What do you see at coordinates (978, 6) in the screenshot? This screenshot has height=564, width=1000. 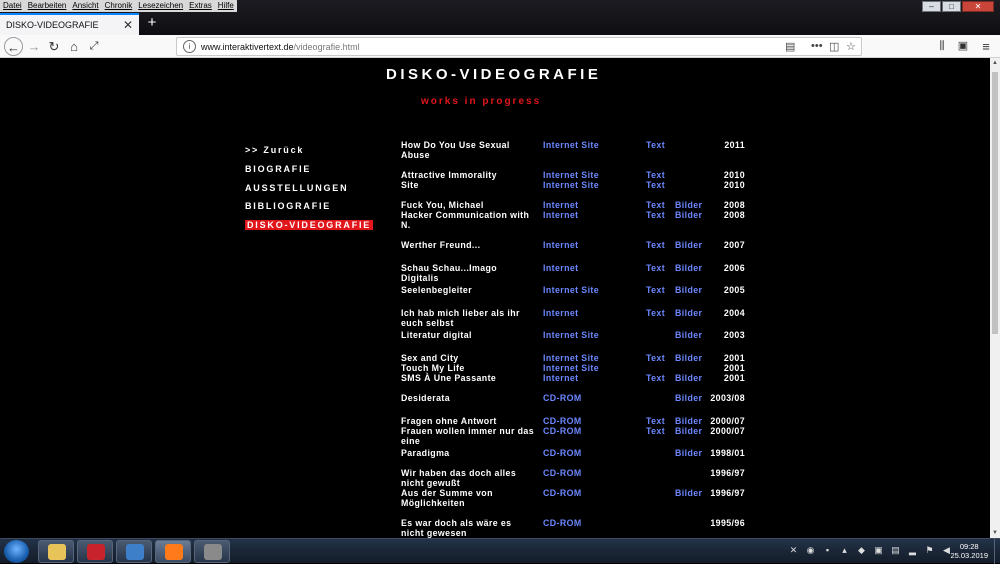 I see `close-window-button: ✕` at bounding box center [978, 6].